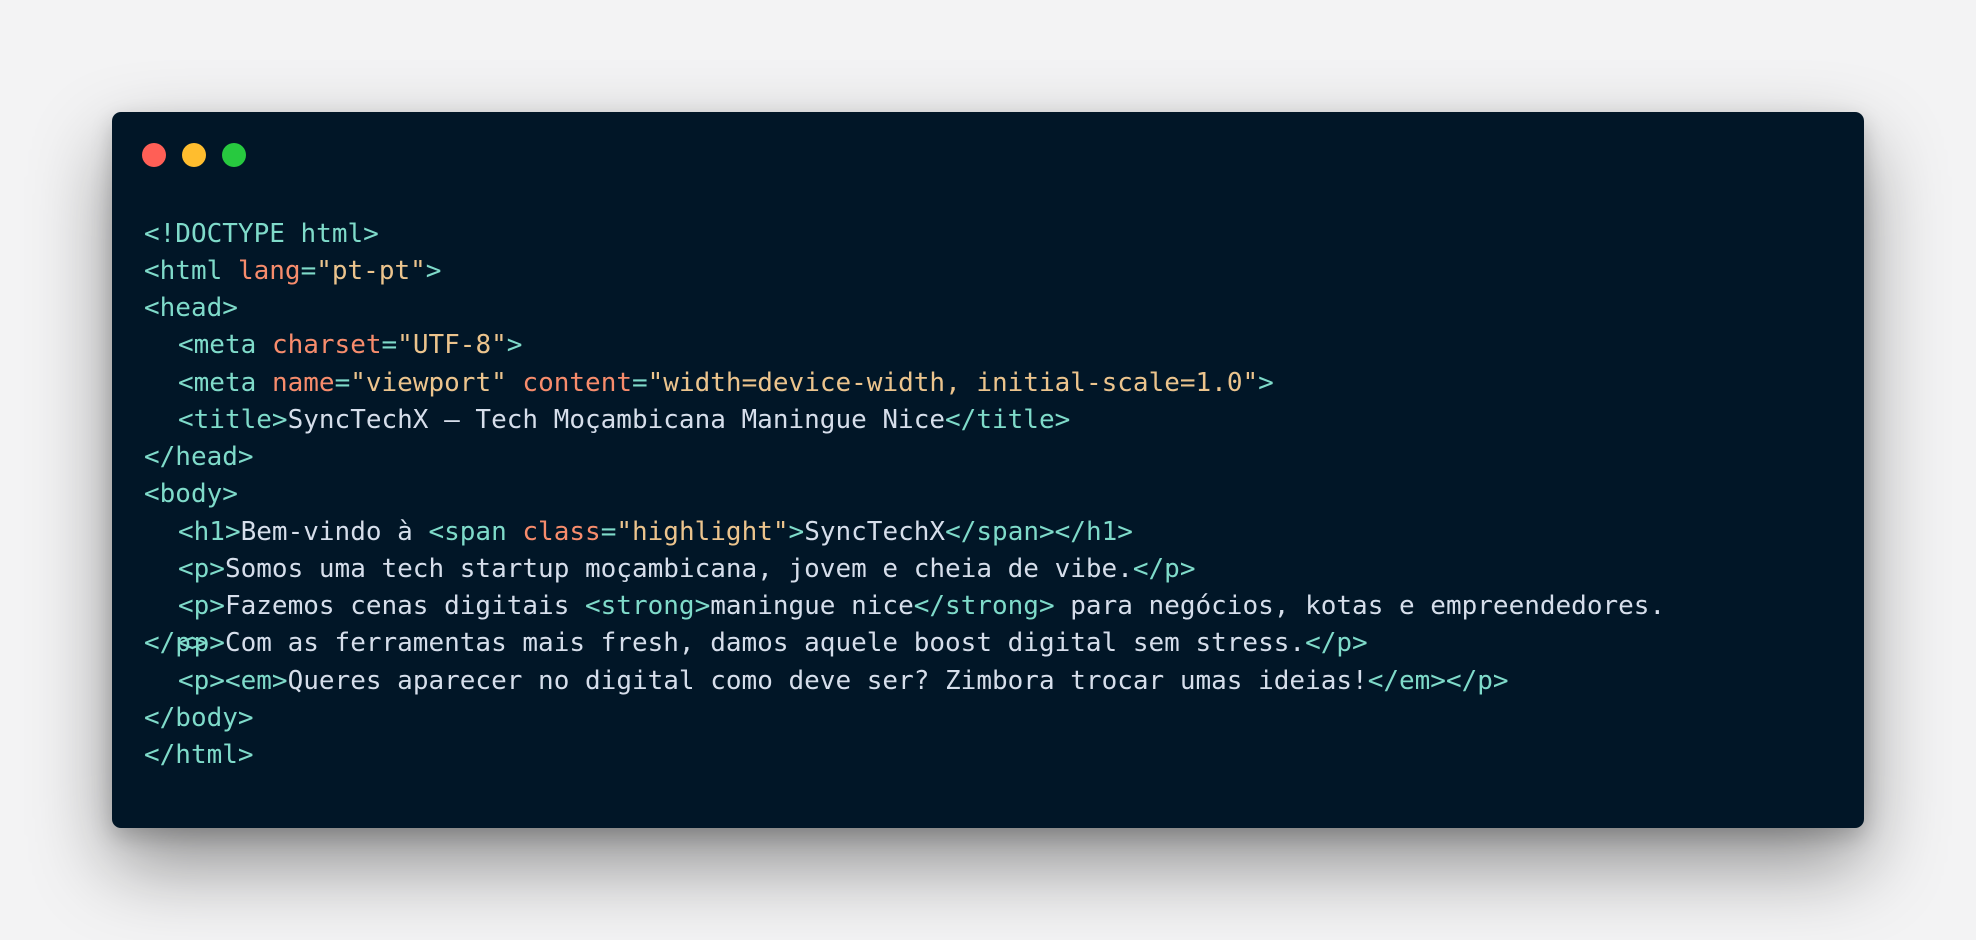 This screenshot has width=1976, height=940. Describe the element at coordinates (342, 383) in the screenshot. I see `meta2-eq1: =` at that location.